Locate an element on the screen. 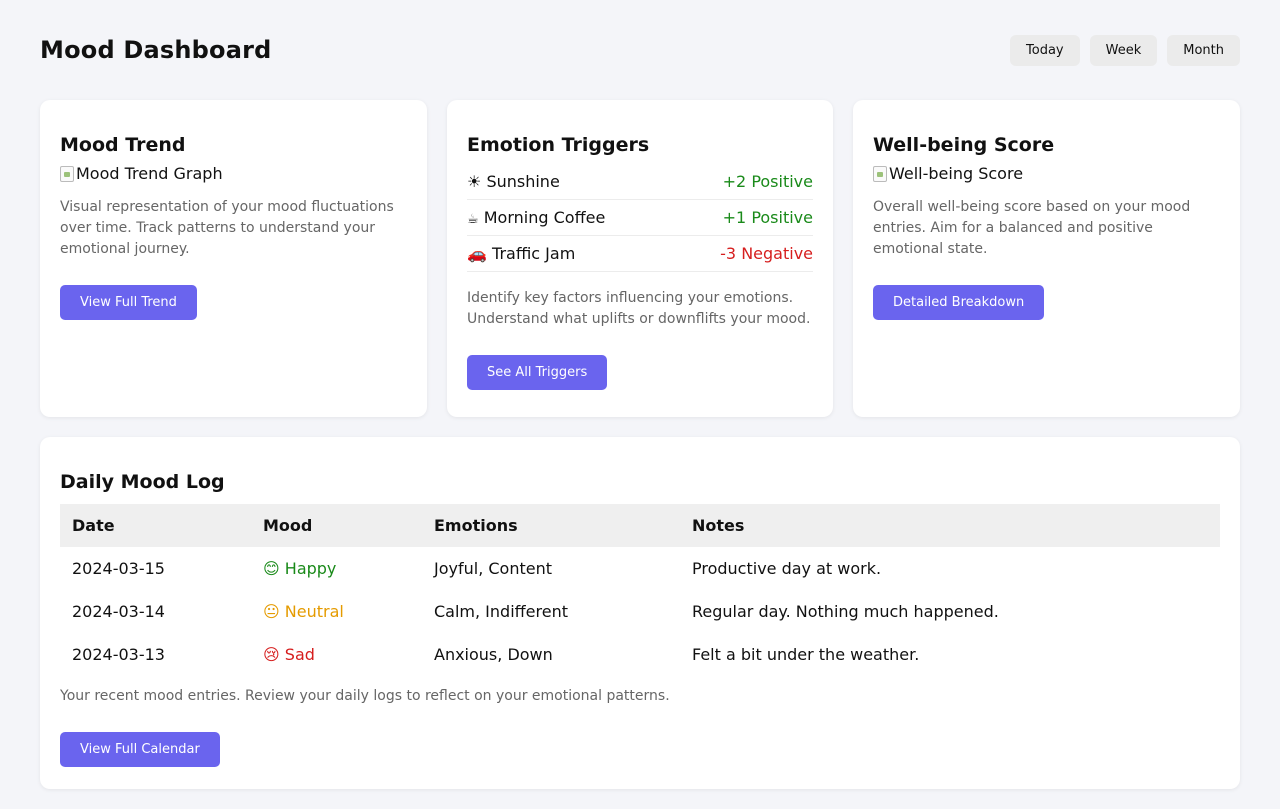 The height and width of the screenshot is (809, 1280). period-week-button: Week is located at coordinates (1123, 50).